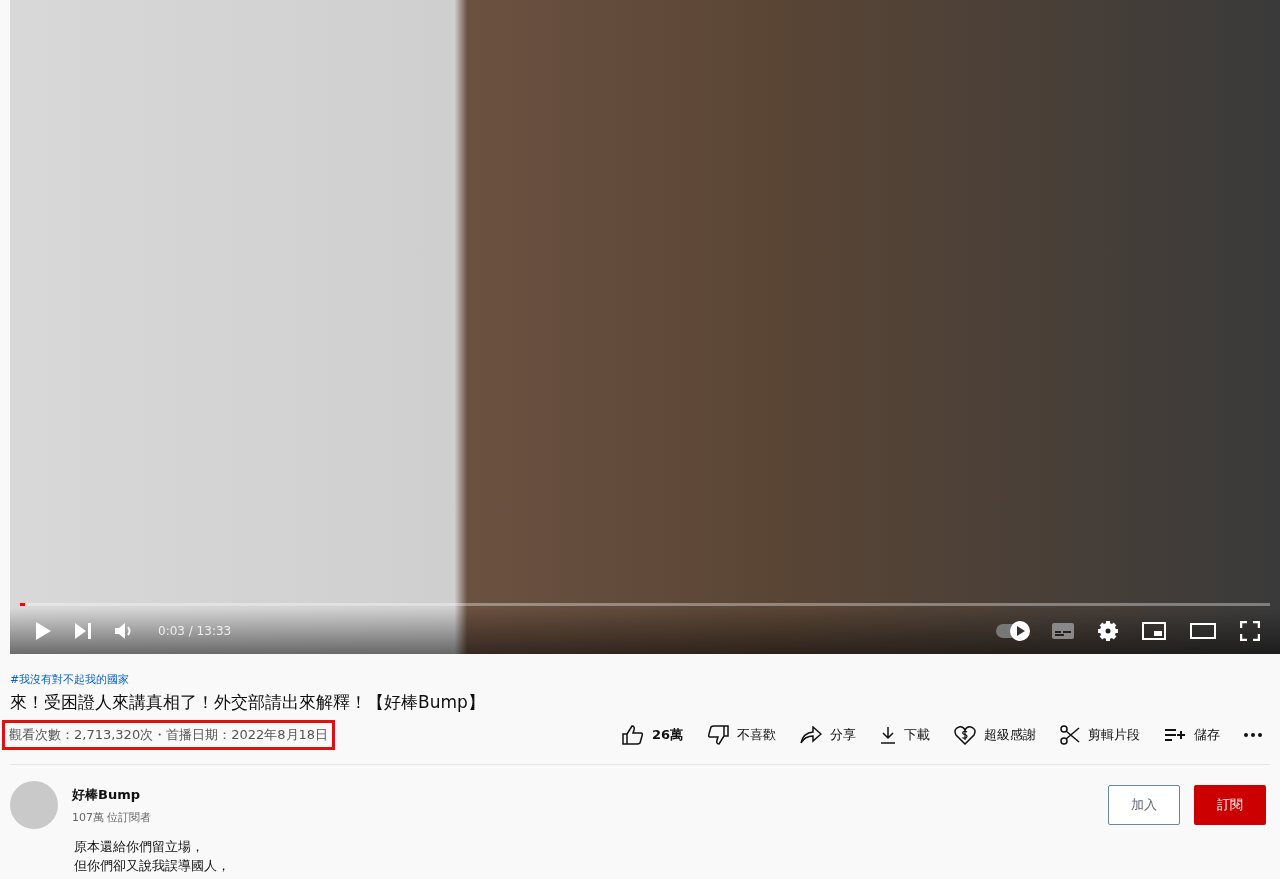 This screenshot has width=1280, height=879. Describe the element at coordinates (248, 702) in the screenshot. I see `video-title: 來！受困證人來講真相了！外交部請出來解釋！【好棒Bump】` at that location.